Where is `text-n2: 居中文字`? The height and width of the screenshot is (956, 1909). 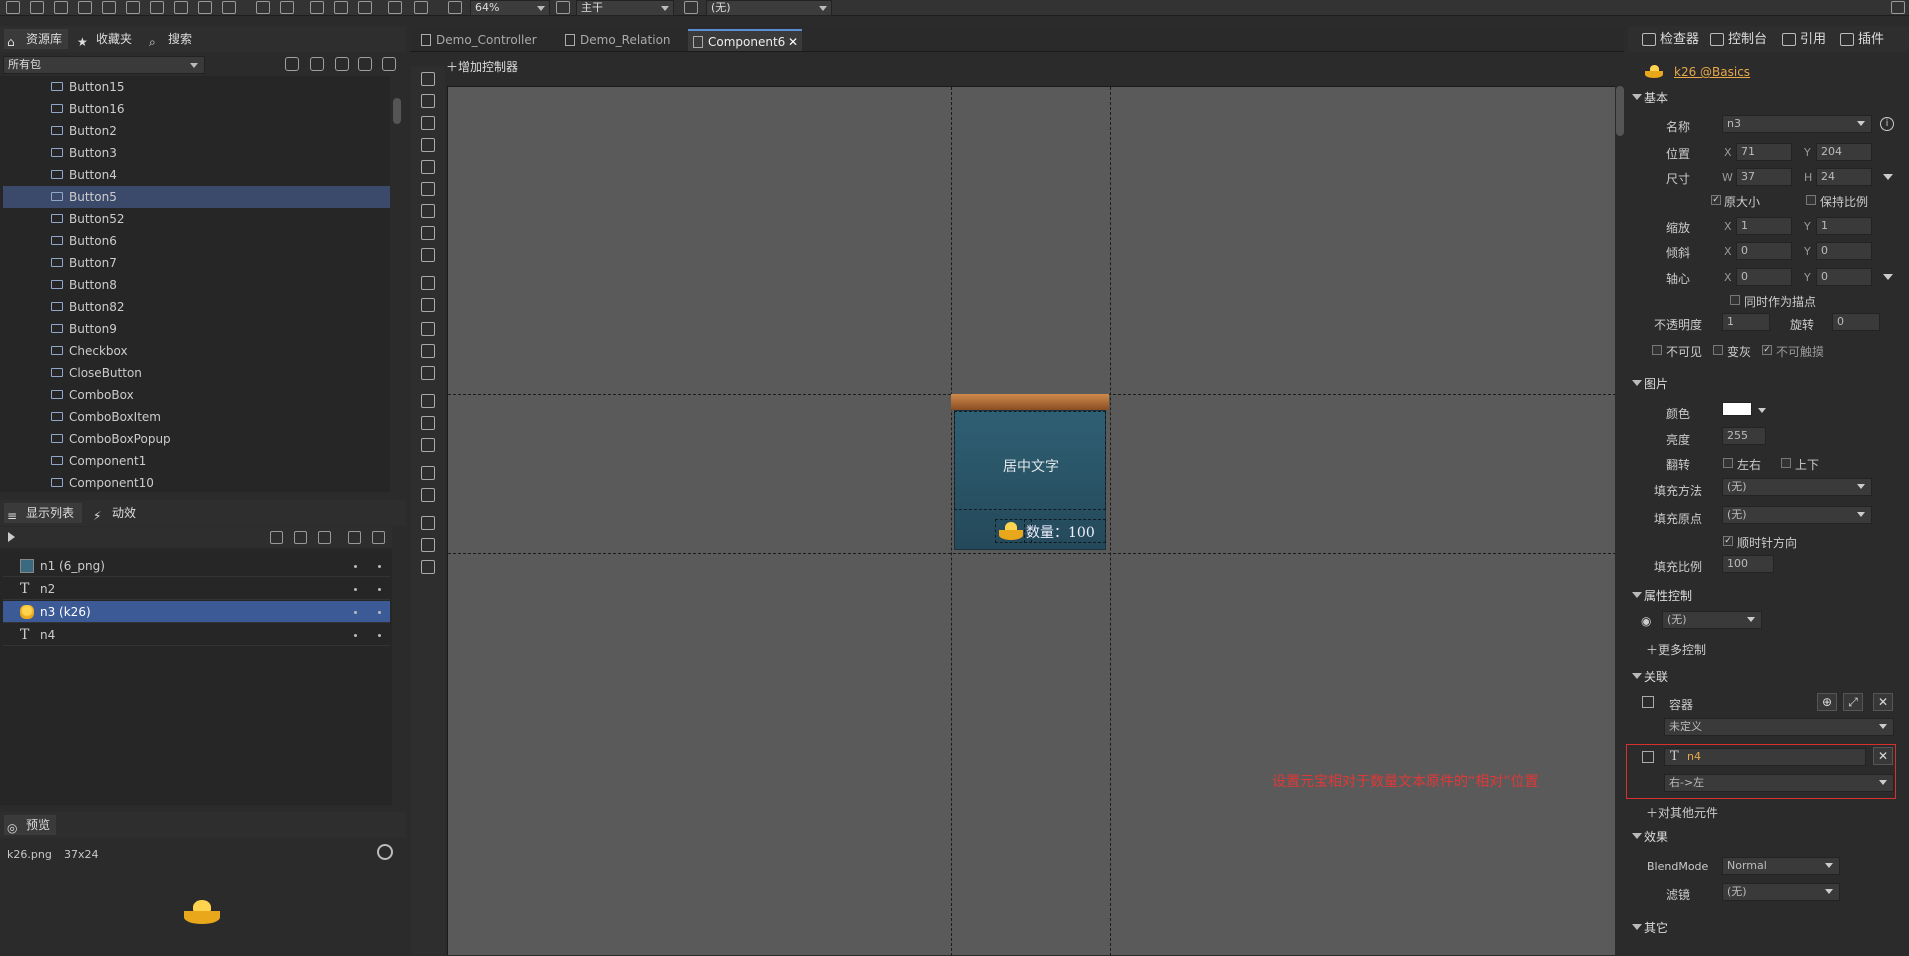 text-n2: 居中文字 is located at coordinates (1030, 460).